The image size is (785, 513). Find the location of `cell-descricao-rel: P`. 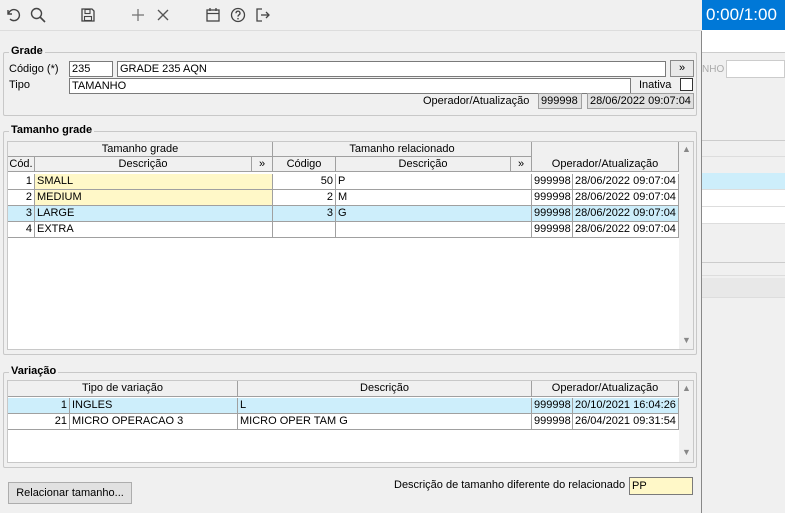

cell-descricao-rel: P is located at coordinates (434, 182).